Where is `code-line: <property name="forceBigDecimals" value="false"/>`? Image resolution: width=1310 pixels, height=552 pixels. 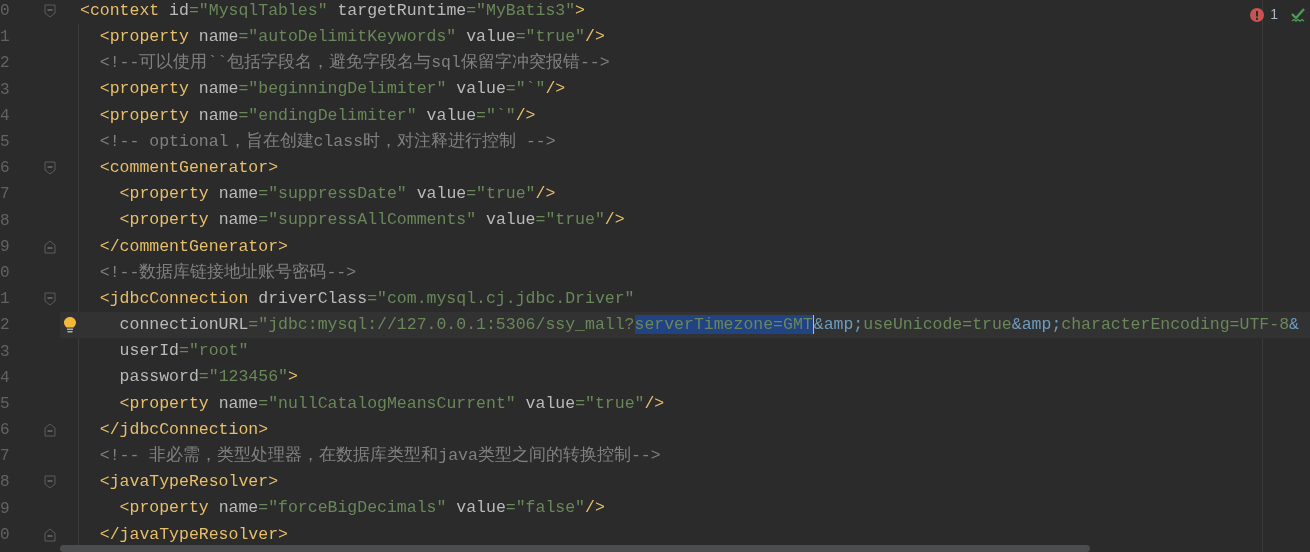 code-line: <property name="forceBigDecimals" value="false"/> is located at coordinates (361, 508).